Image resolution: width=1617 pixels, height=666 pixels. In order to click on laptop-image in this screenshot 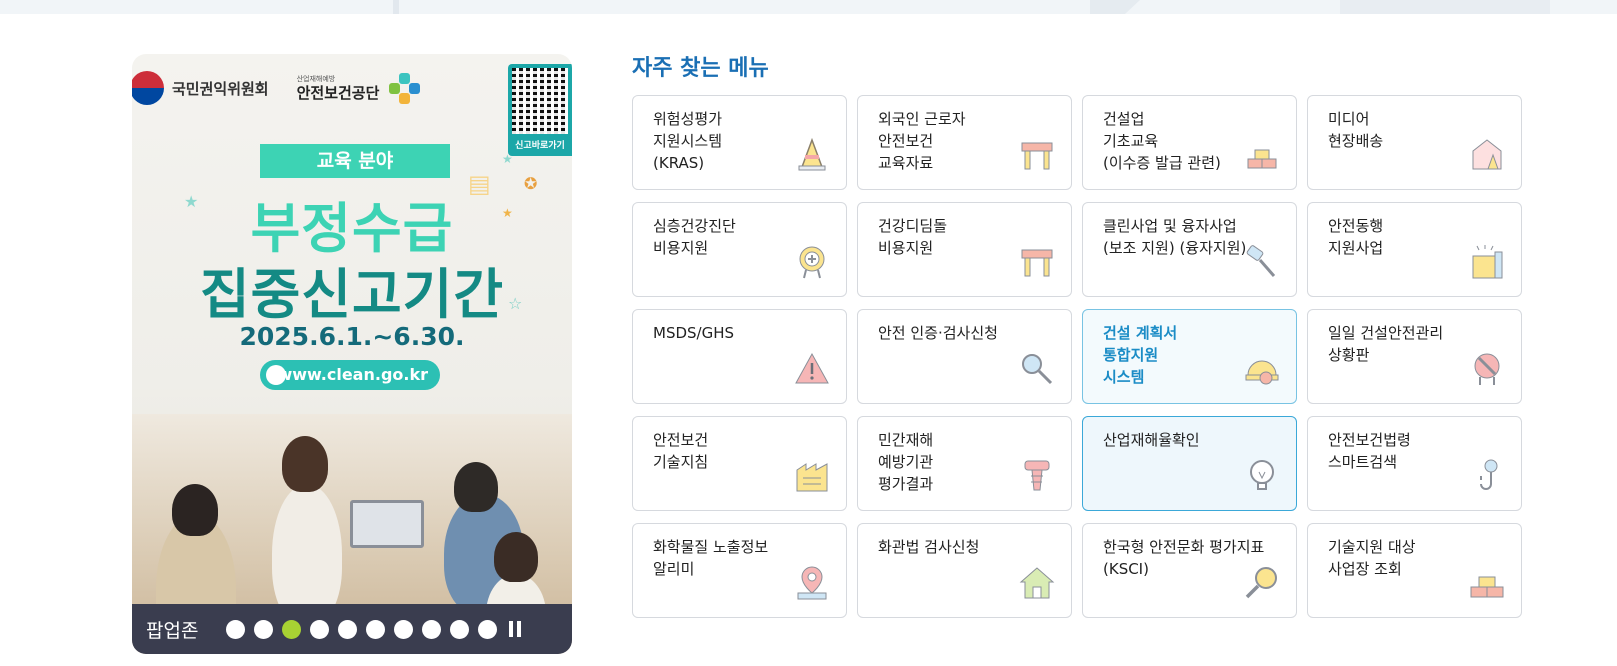, I will do `click(387, 524)`.